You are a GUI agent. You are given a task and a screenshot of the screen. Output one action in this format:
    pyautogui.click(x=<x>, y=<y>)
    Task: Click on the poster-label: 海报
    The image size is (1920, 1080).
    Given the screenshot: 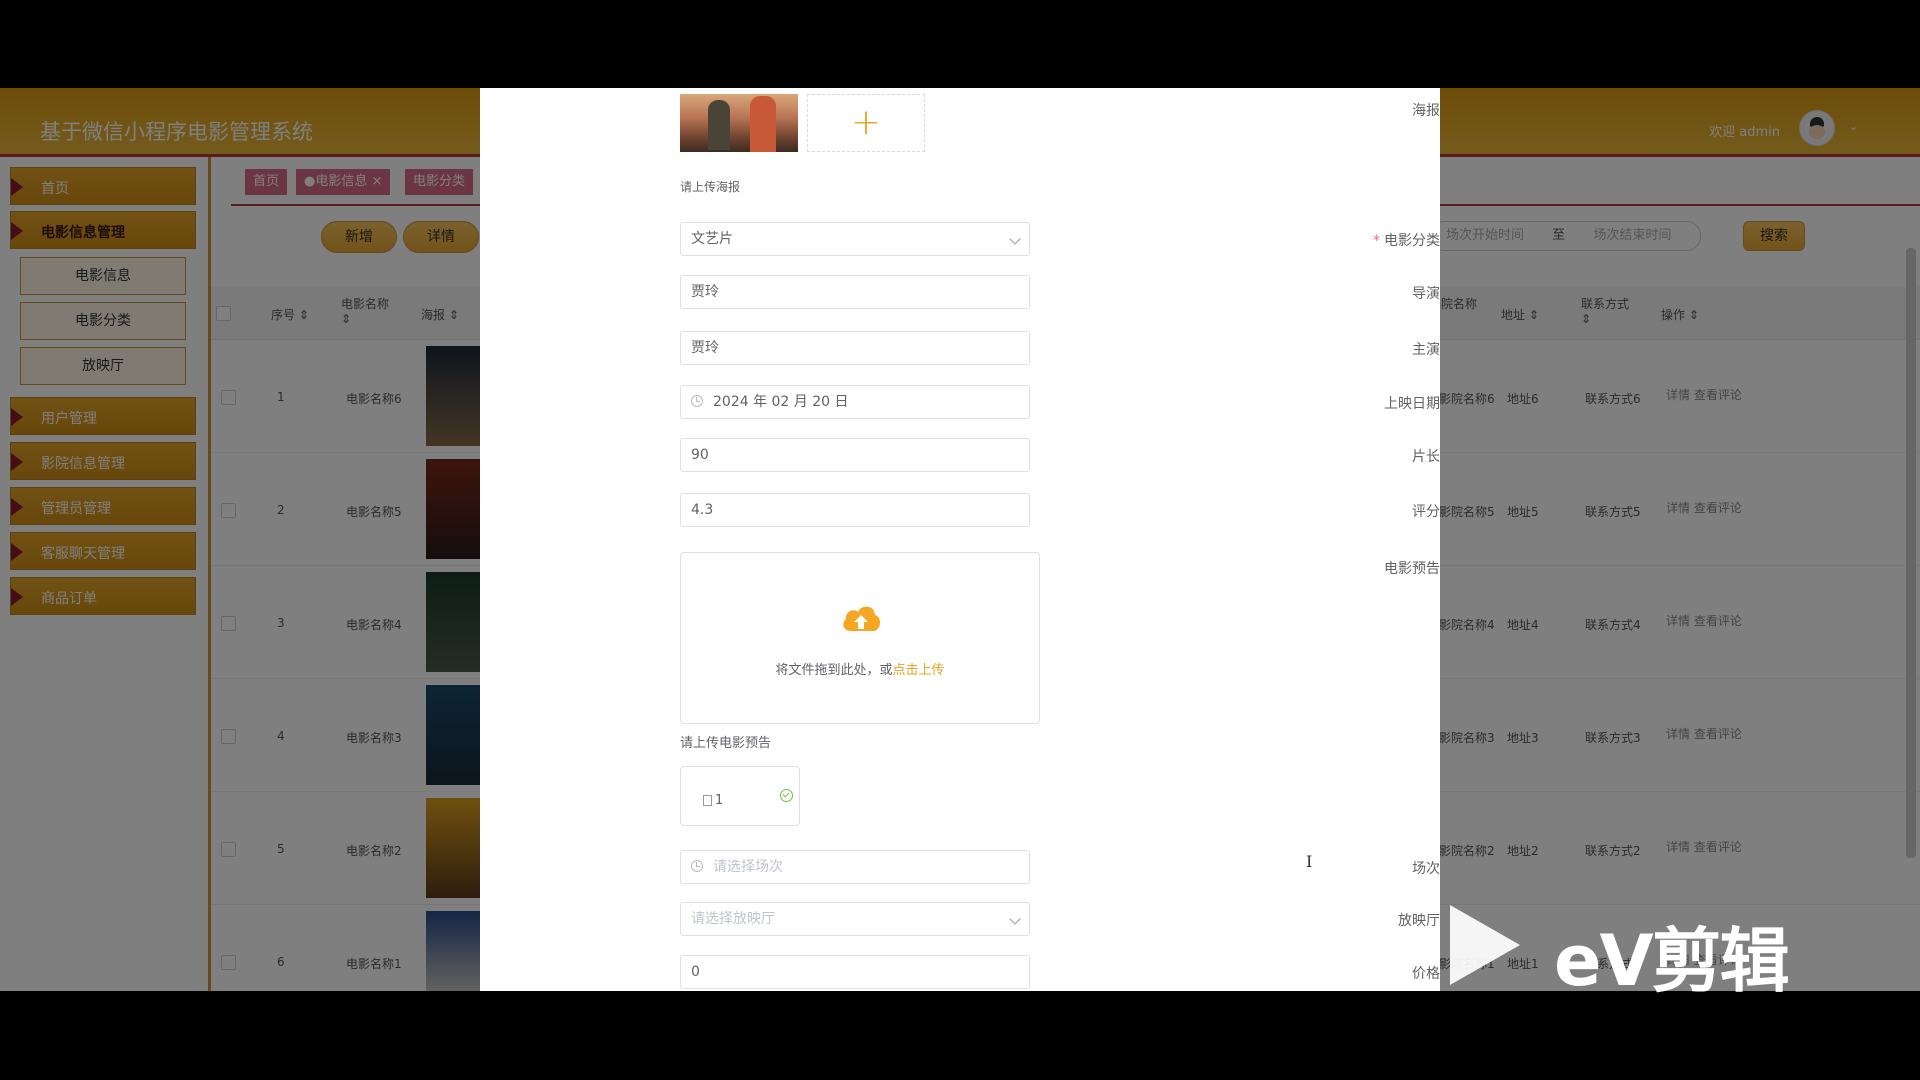 What is the action you would take?
    pyautogui.click(x=1426, y=111)
    